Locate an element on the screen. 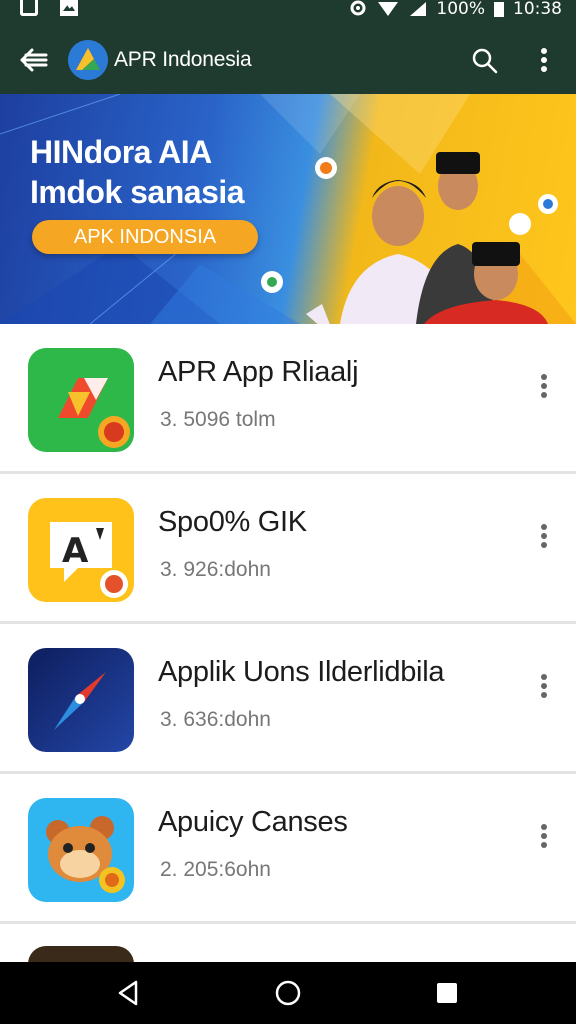 This screenshot has height=1024, width=576. list-item: Apuicy Canses 2. 205:6ohn is located at coordinates (288, 849).